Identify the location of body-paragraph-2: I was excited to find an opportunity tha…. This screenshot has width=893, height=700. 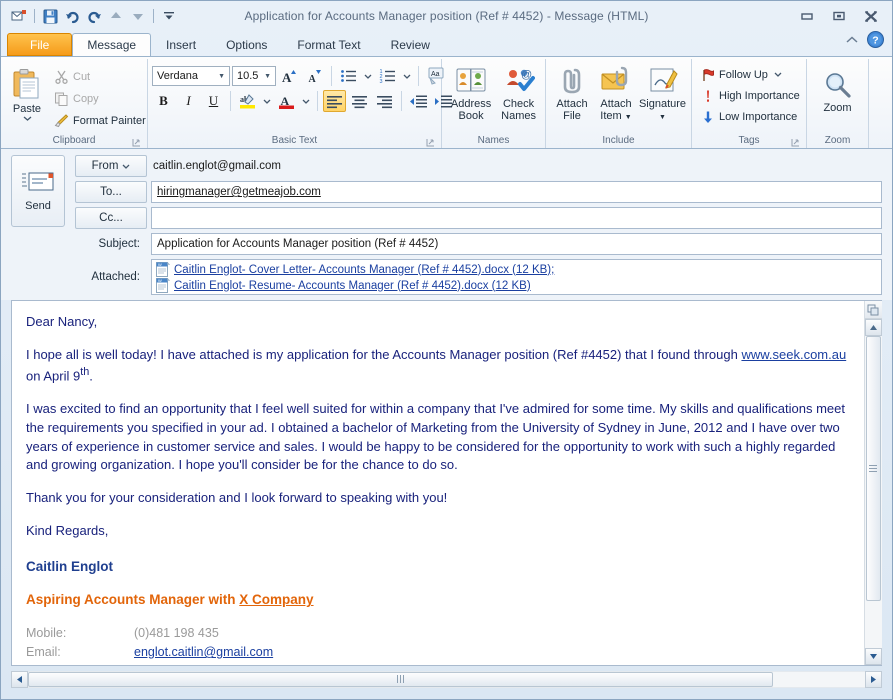
(435, 436).